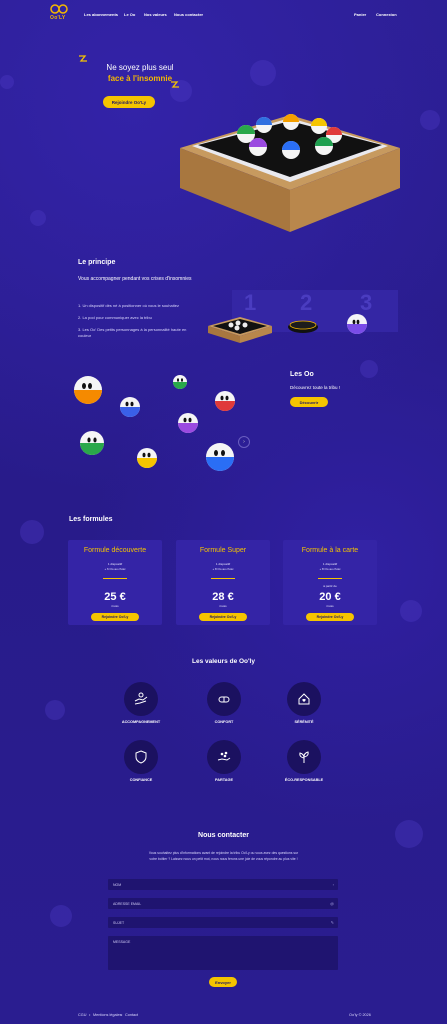  Describe the element at coordinates (223, 922) in the screenshot. I see `subject-field: SUJET ✎` at that location.